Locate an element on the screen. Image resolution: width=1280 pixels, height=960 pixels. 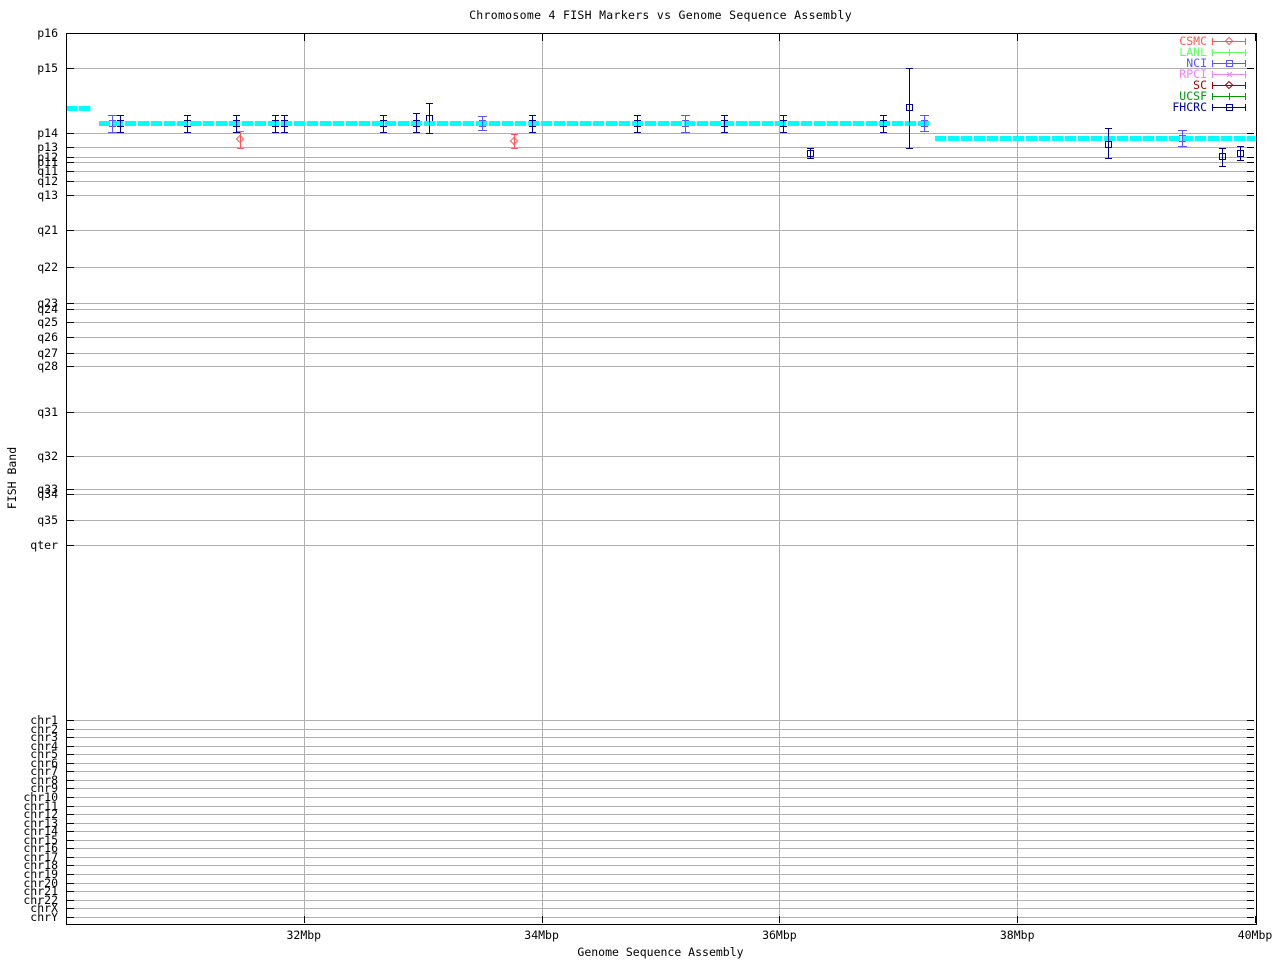
x-tick-label: 38Mbp is located at coordinates (1017, 935).